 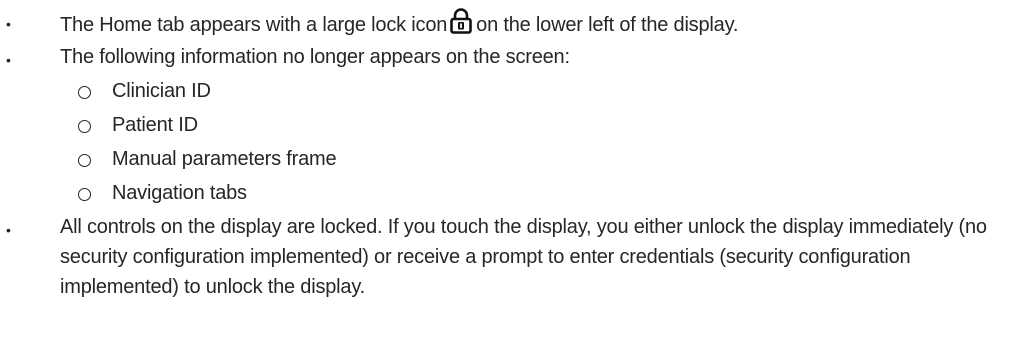 What do you see at coordinates (179, 193) in the screenshot?
I see `sub-item-text: Navigation tabs` at bounding box center [179, 193].